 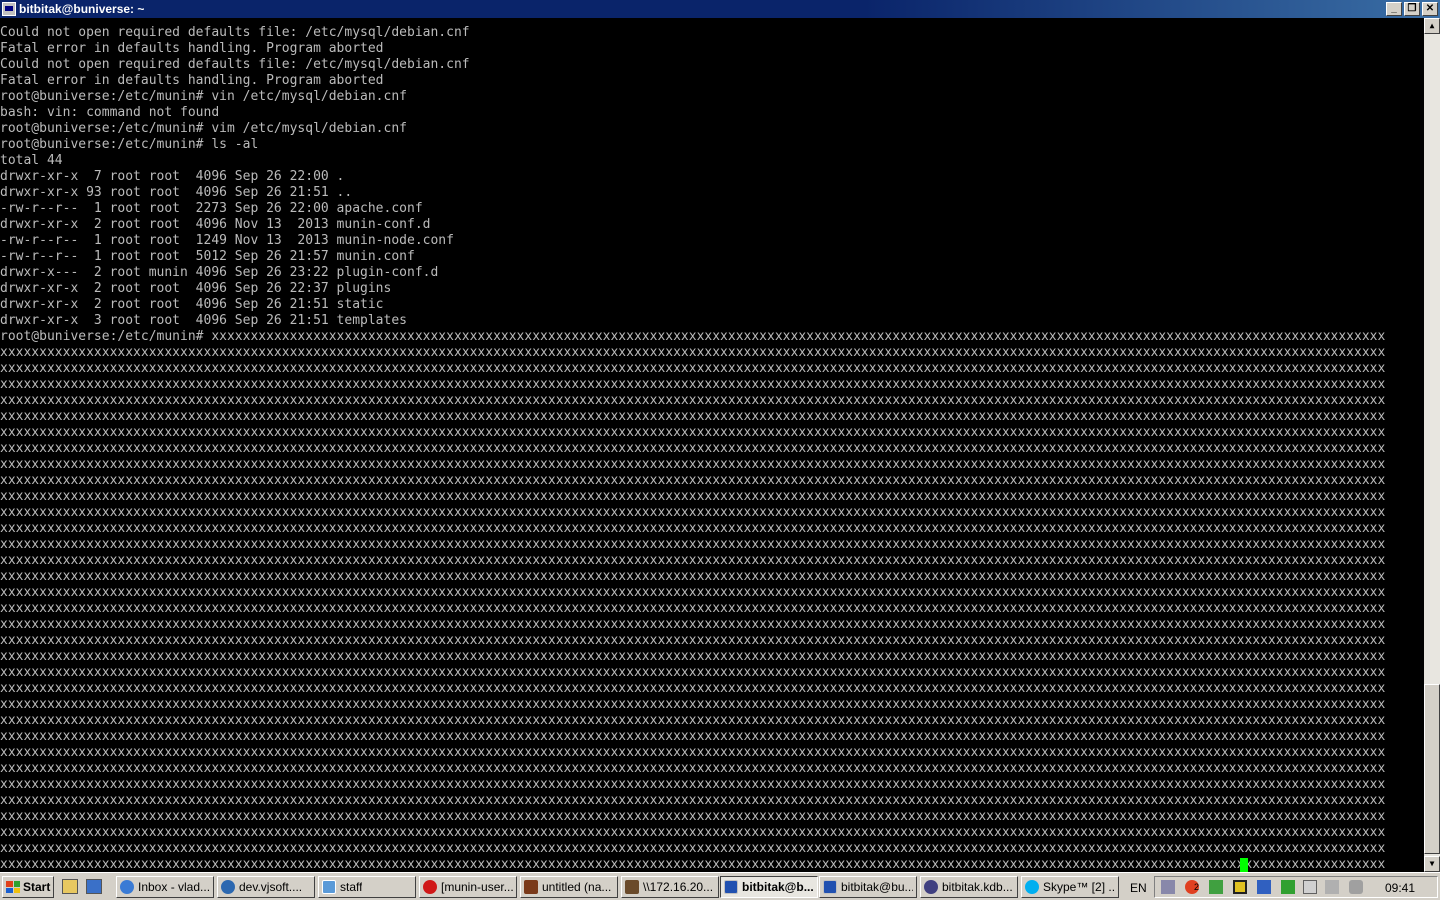 What do you see at coordinates (531, 887) in the screenshot?
I see `app-icon` at bounding box center [531, 887].